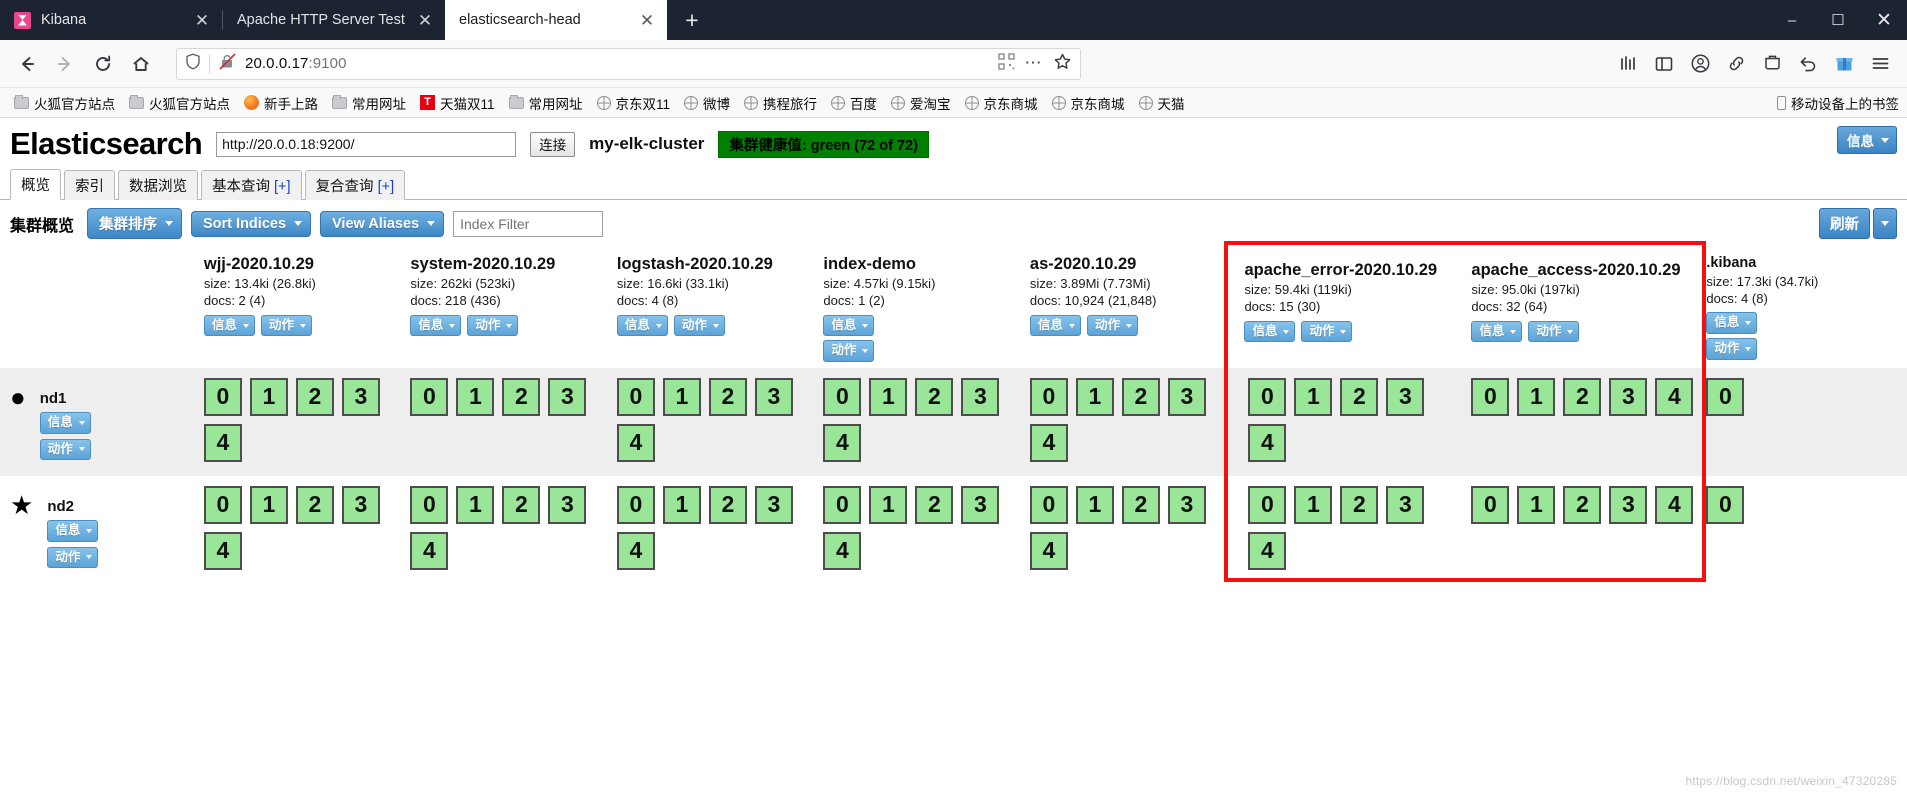 The image size is (1907, 792). I want to click on browser-tab-kibana: Kibana ✕, so click(111, 20).